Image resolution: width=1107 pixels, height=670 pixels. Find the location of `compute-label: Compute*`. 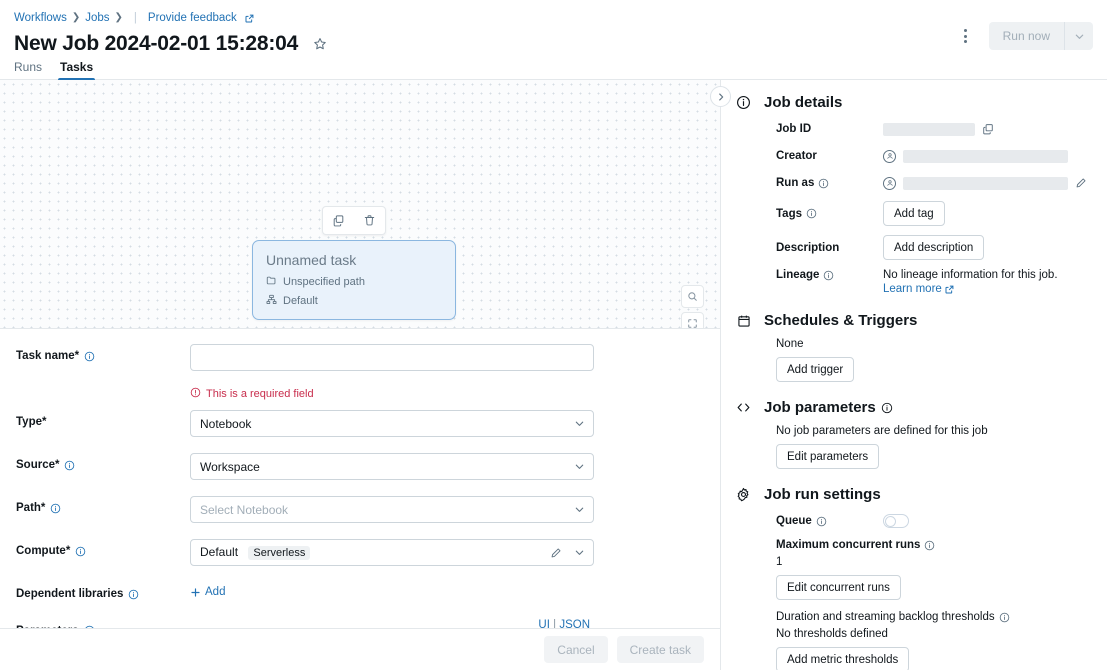

compute-label: Compute* is located at coordinates (103, 548).